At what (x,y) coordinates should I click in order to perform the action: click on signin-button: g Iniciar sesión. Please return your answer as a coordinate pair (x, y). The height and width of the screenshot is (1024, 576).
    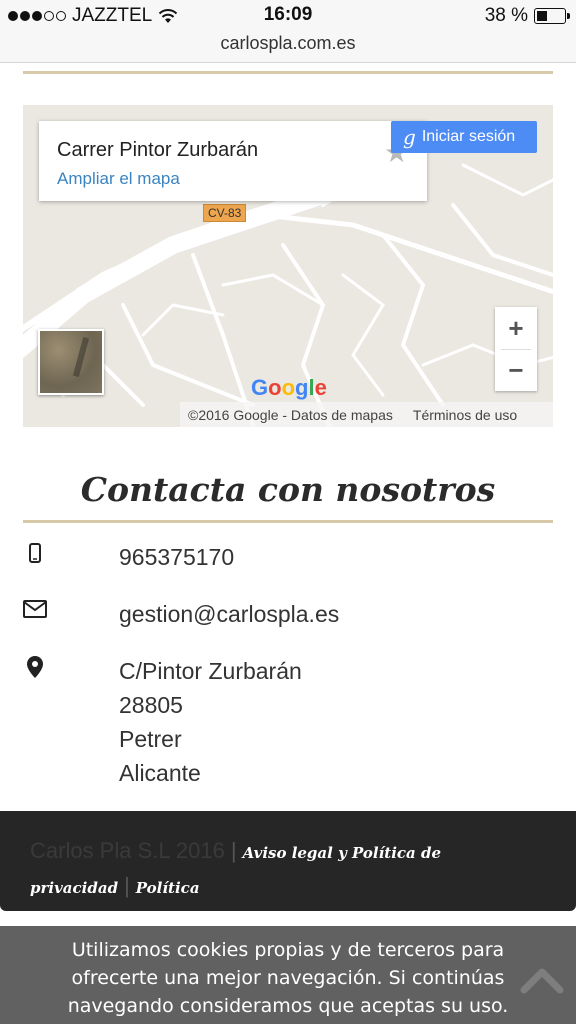
    Looking at the image, I should click on (464, 137).